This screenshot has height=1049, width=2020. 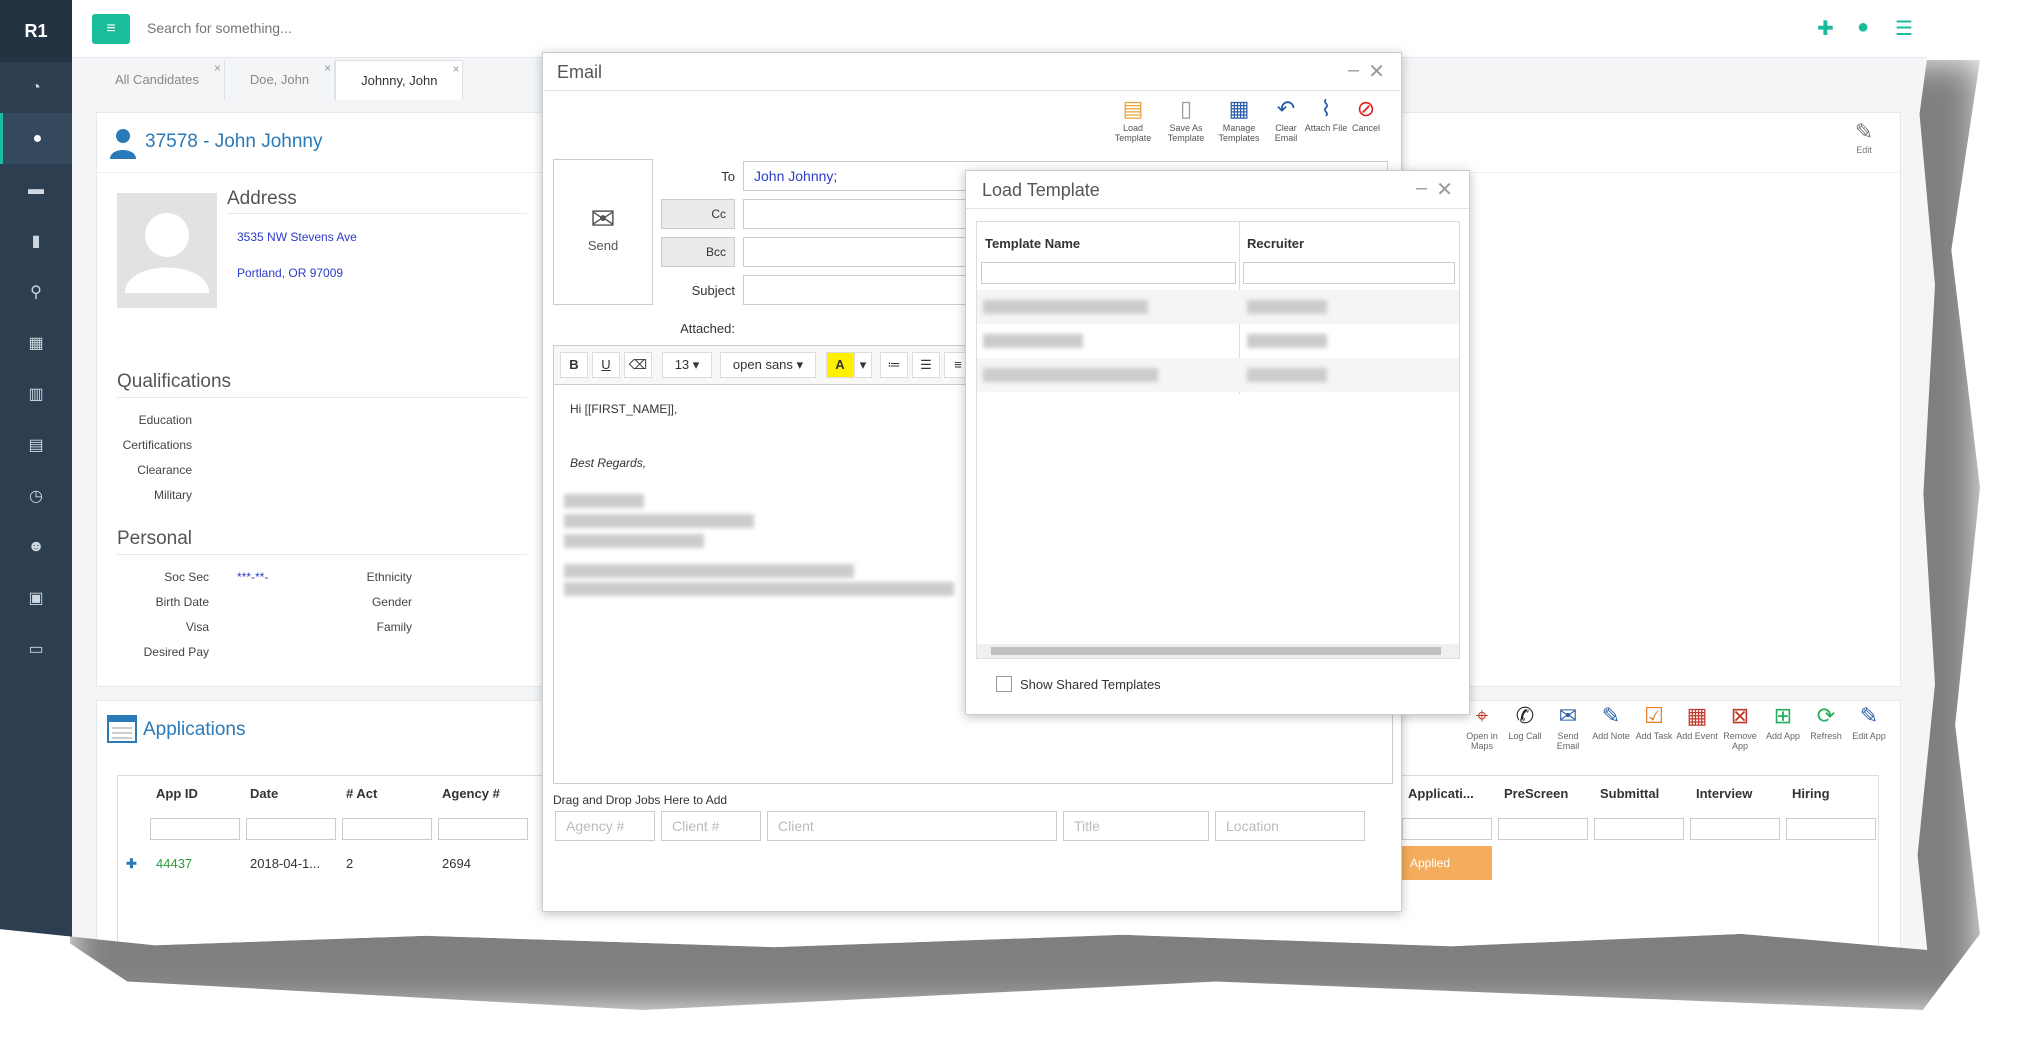 I want to click on column-header: PreScreen, so click(x=1536, y=793).